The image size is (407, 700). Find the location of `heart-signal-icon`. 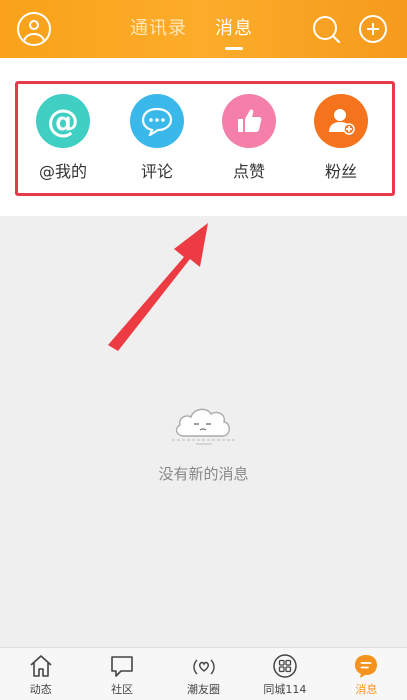

heart-signal-icon is located at coordinates (203, 667).